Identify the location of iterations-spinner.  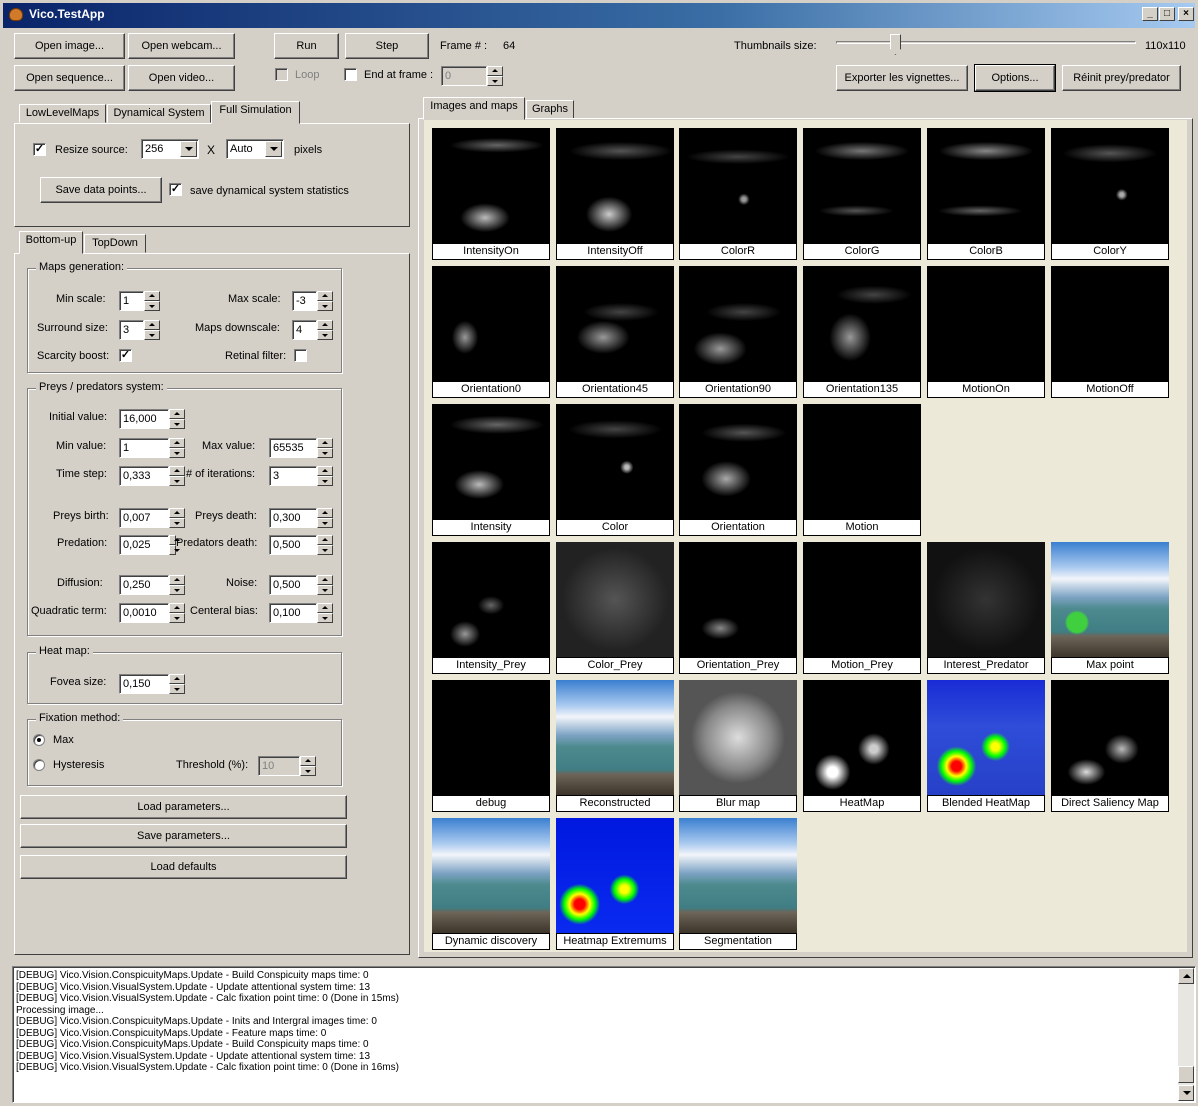
(325, 476).